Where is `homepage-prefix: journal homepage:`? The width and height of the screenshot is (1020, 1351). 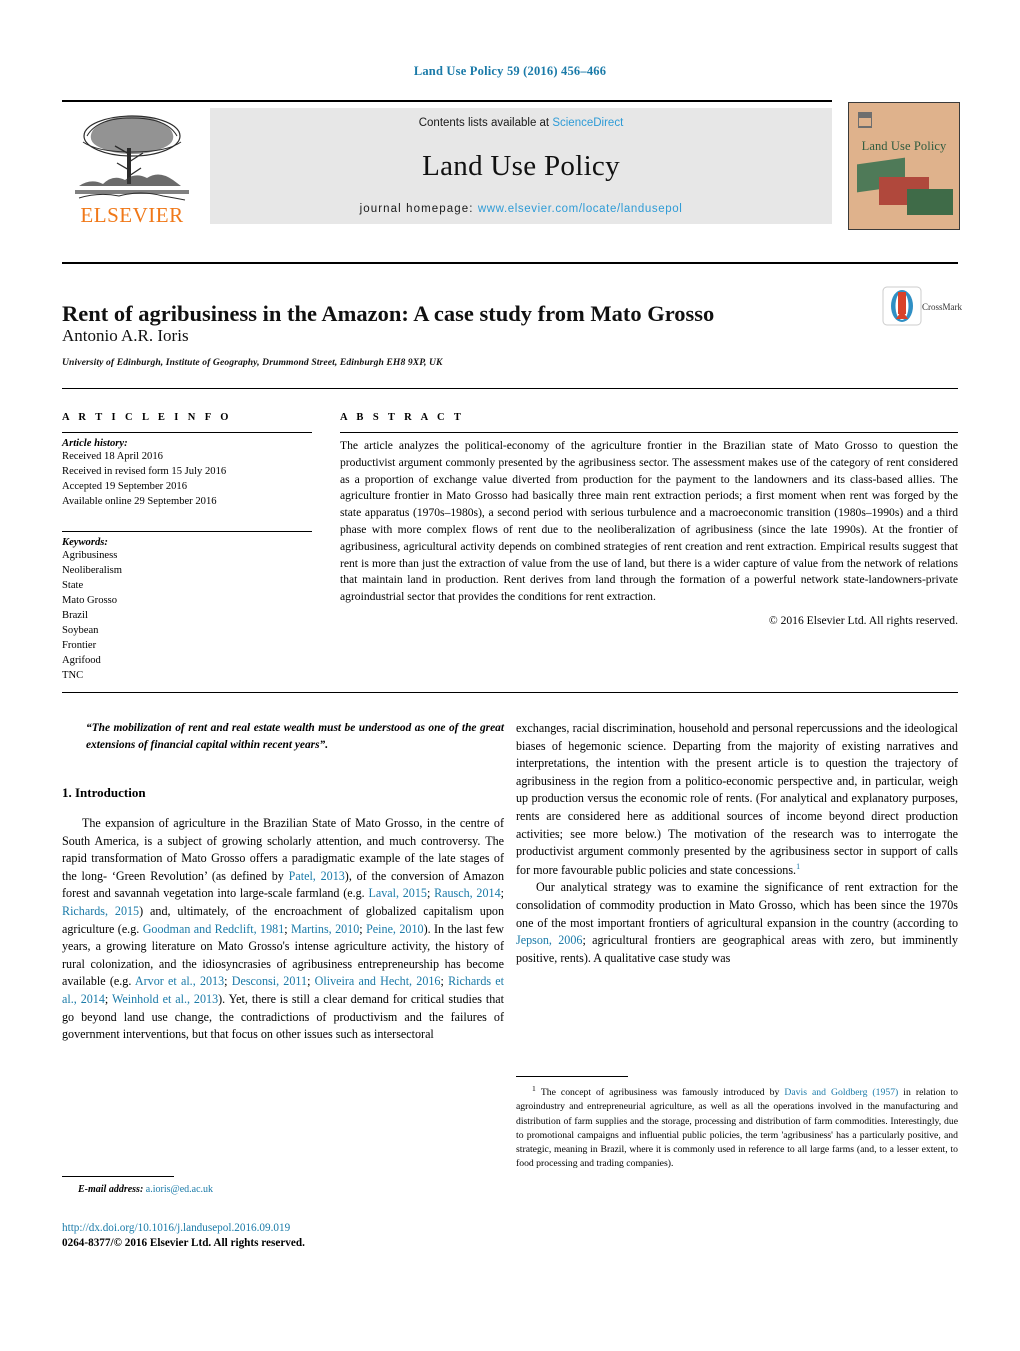 homepage-prefix: journal homepage: is located at coordinates (418, 209).